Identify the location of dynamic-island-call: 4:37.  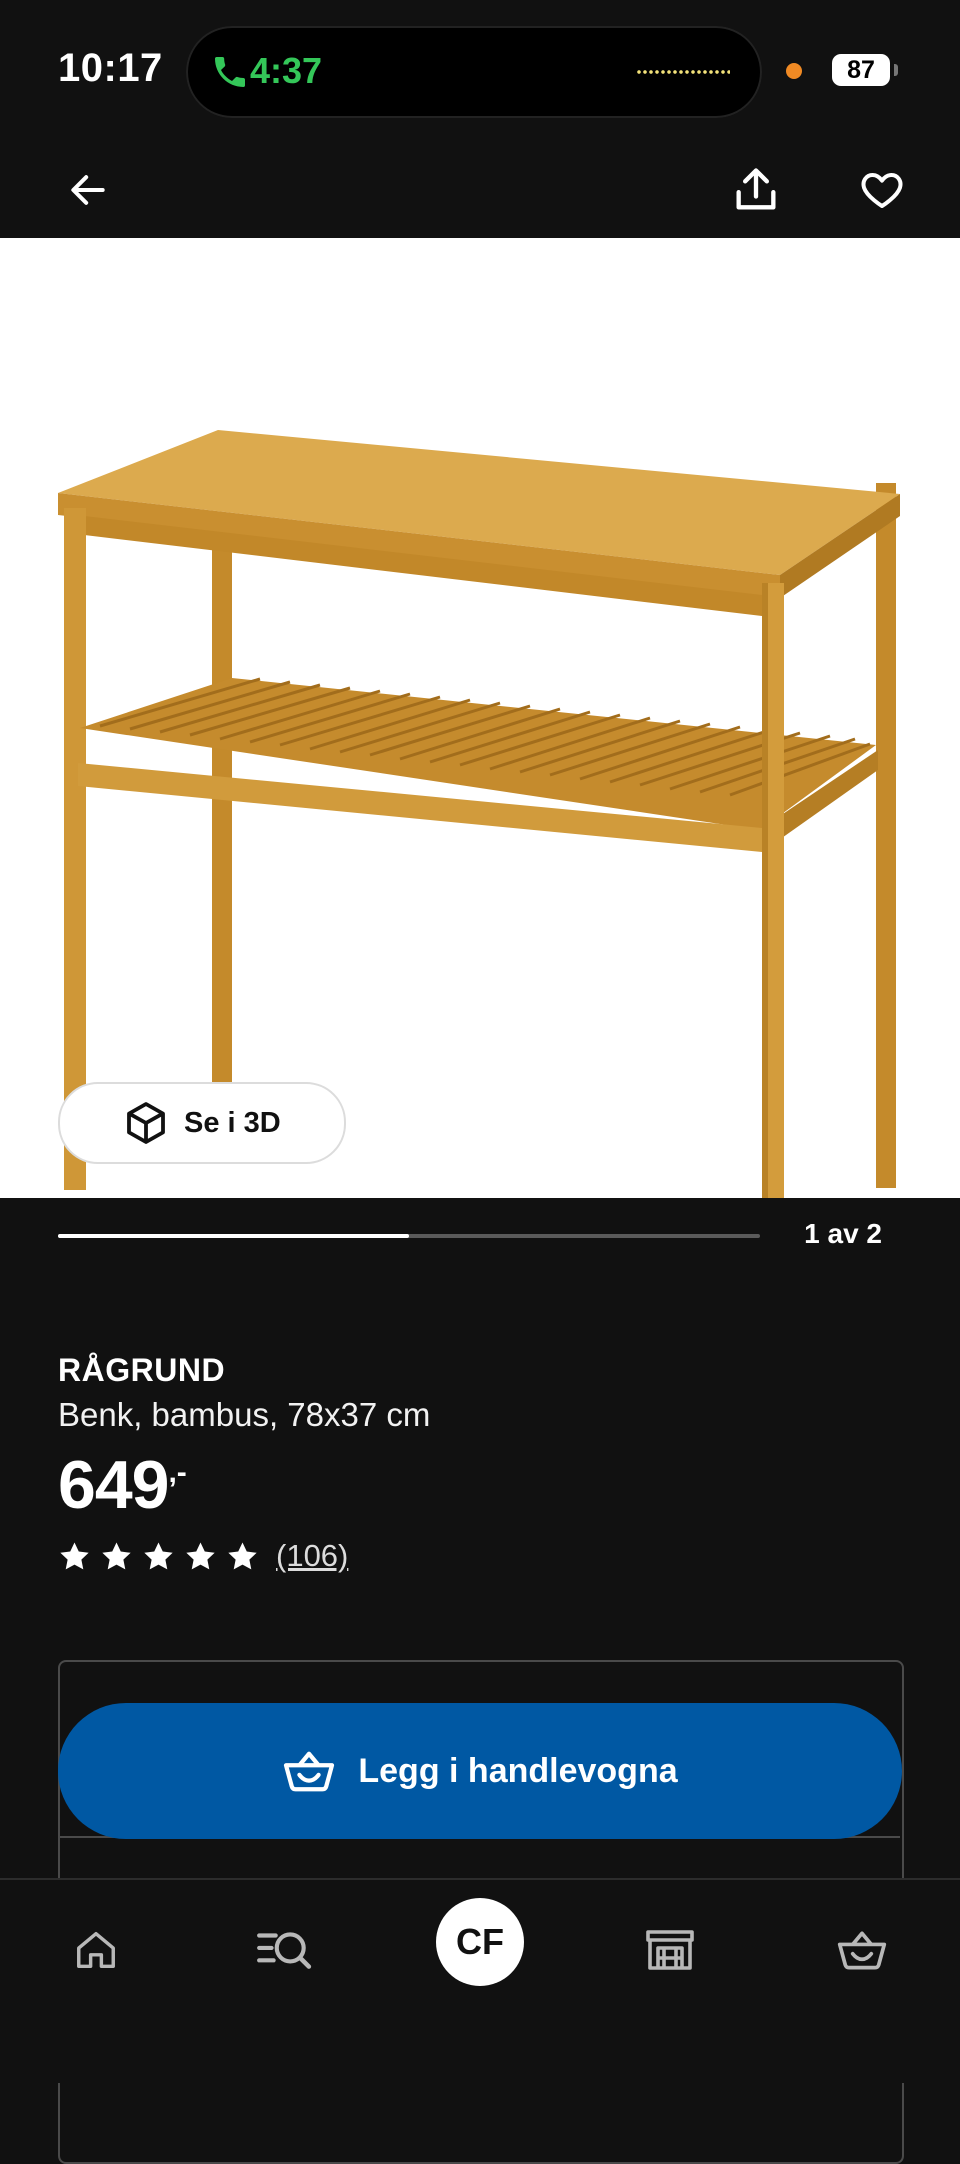
(474, 72).